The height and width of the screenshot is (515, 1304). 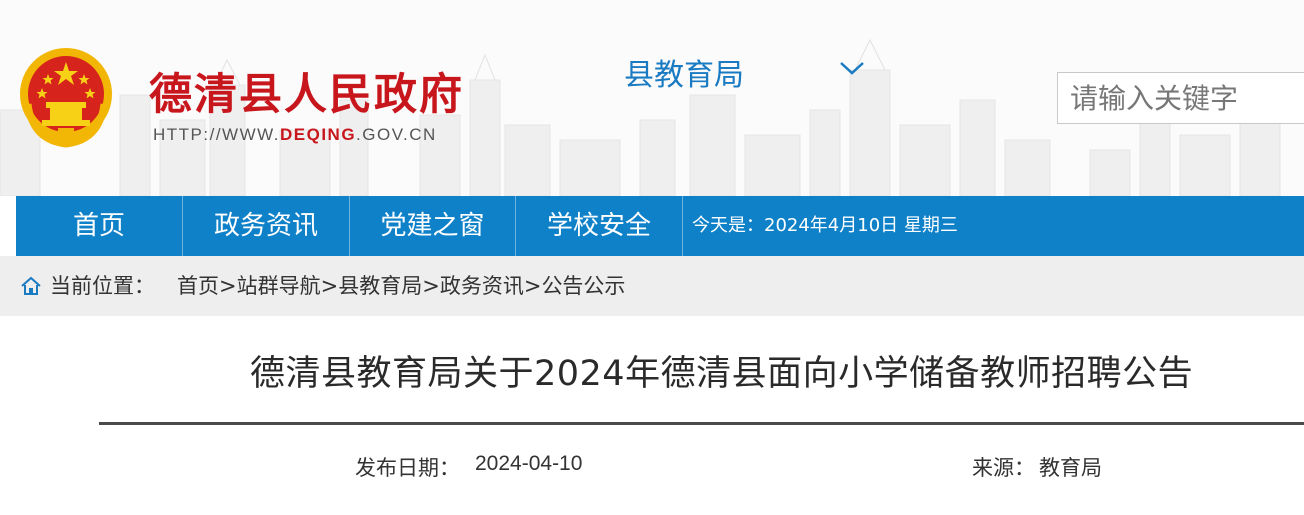 I want to click on site-url-prefix: HTTP://WWW., so click(x=216, y=134).